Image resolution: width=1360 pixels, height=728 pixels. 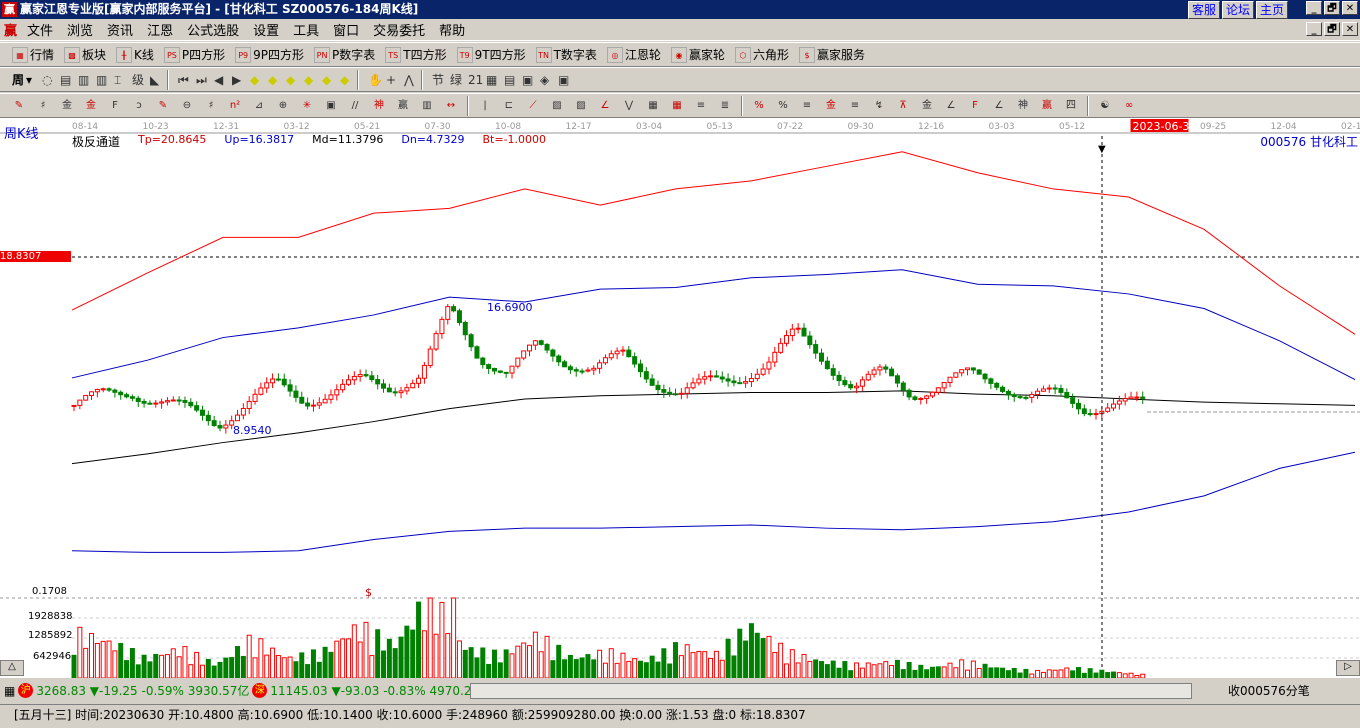 What do you see at coordinates (725, 106) in the screenshot?
I see `draw-tool-icon: ≣` at bounding box center [725, 106].